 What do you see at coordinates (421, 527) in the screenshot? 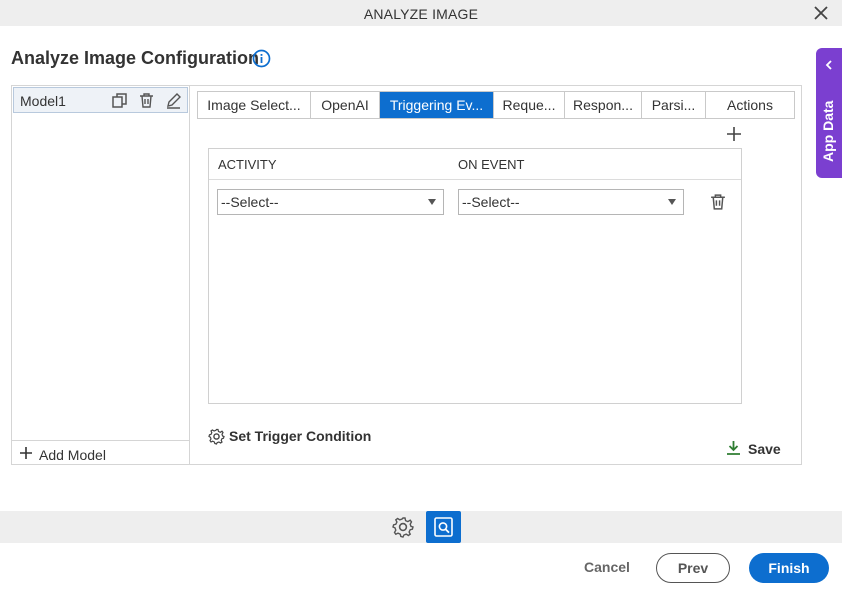
I see `bottom-toolbar` at bounding box center [421, 527].